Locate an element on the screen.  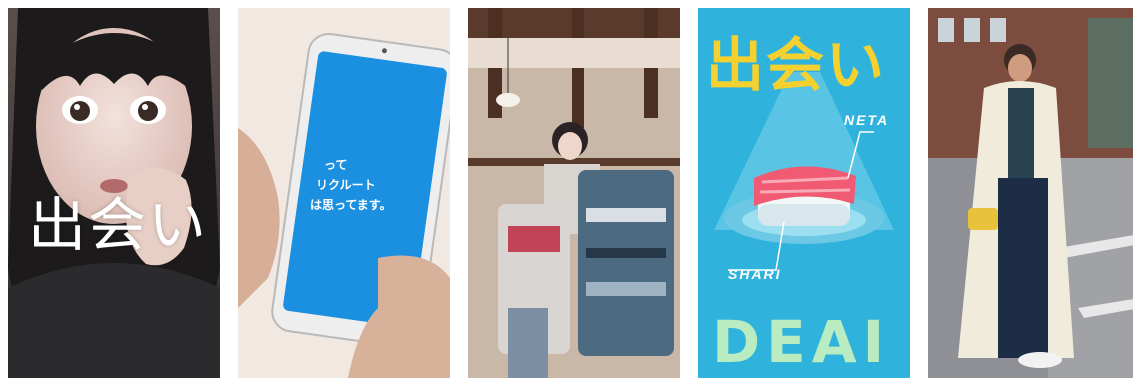
card-4-brand: DEAI is located at coordinates (801, 342).